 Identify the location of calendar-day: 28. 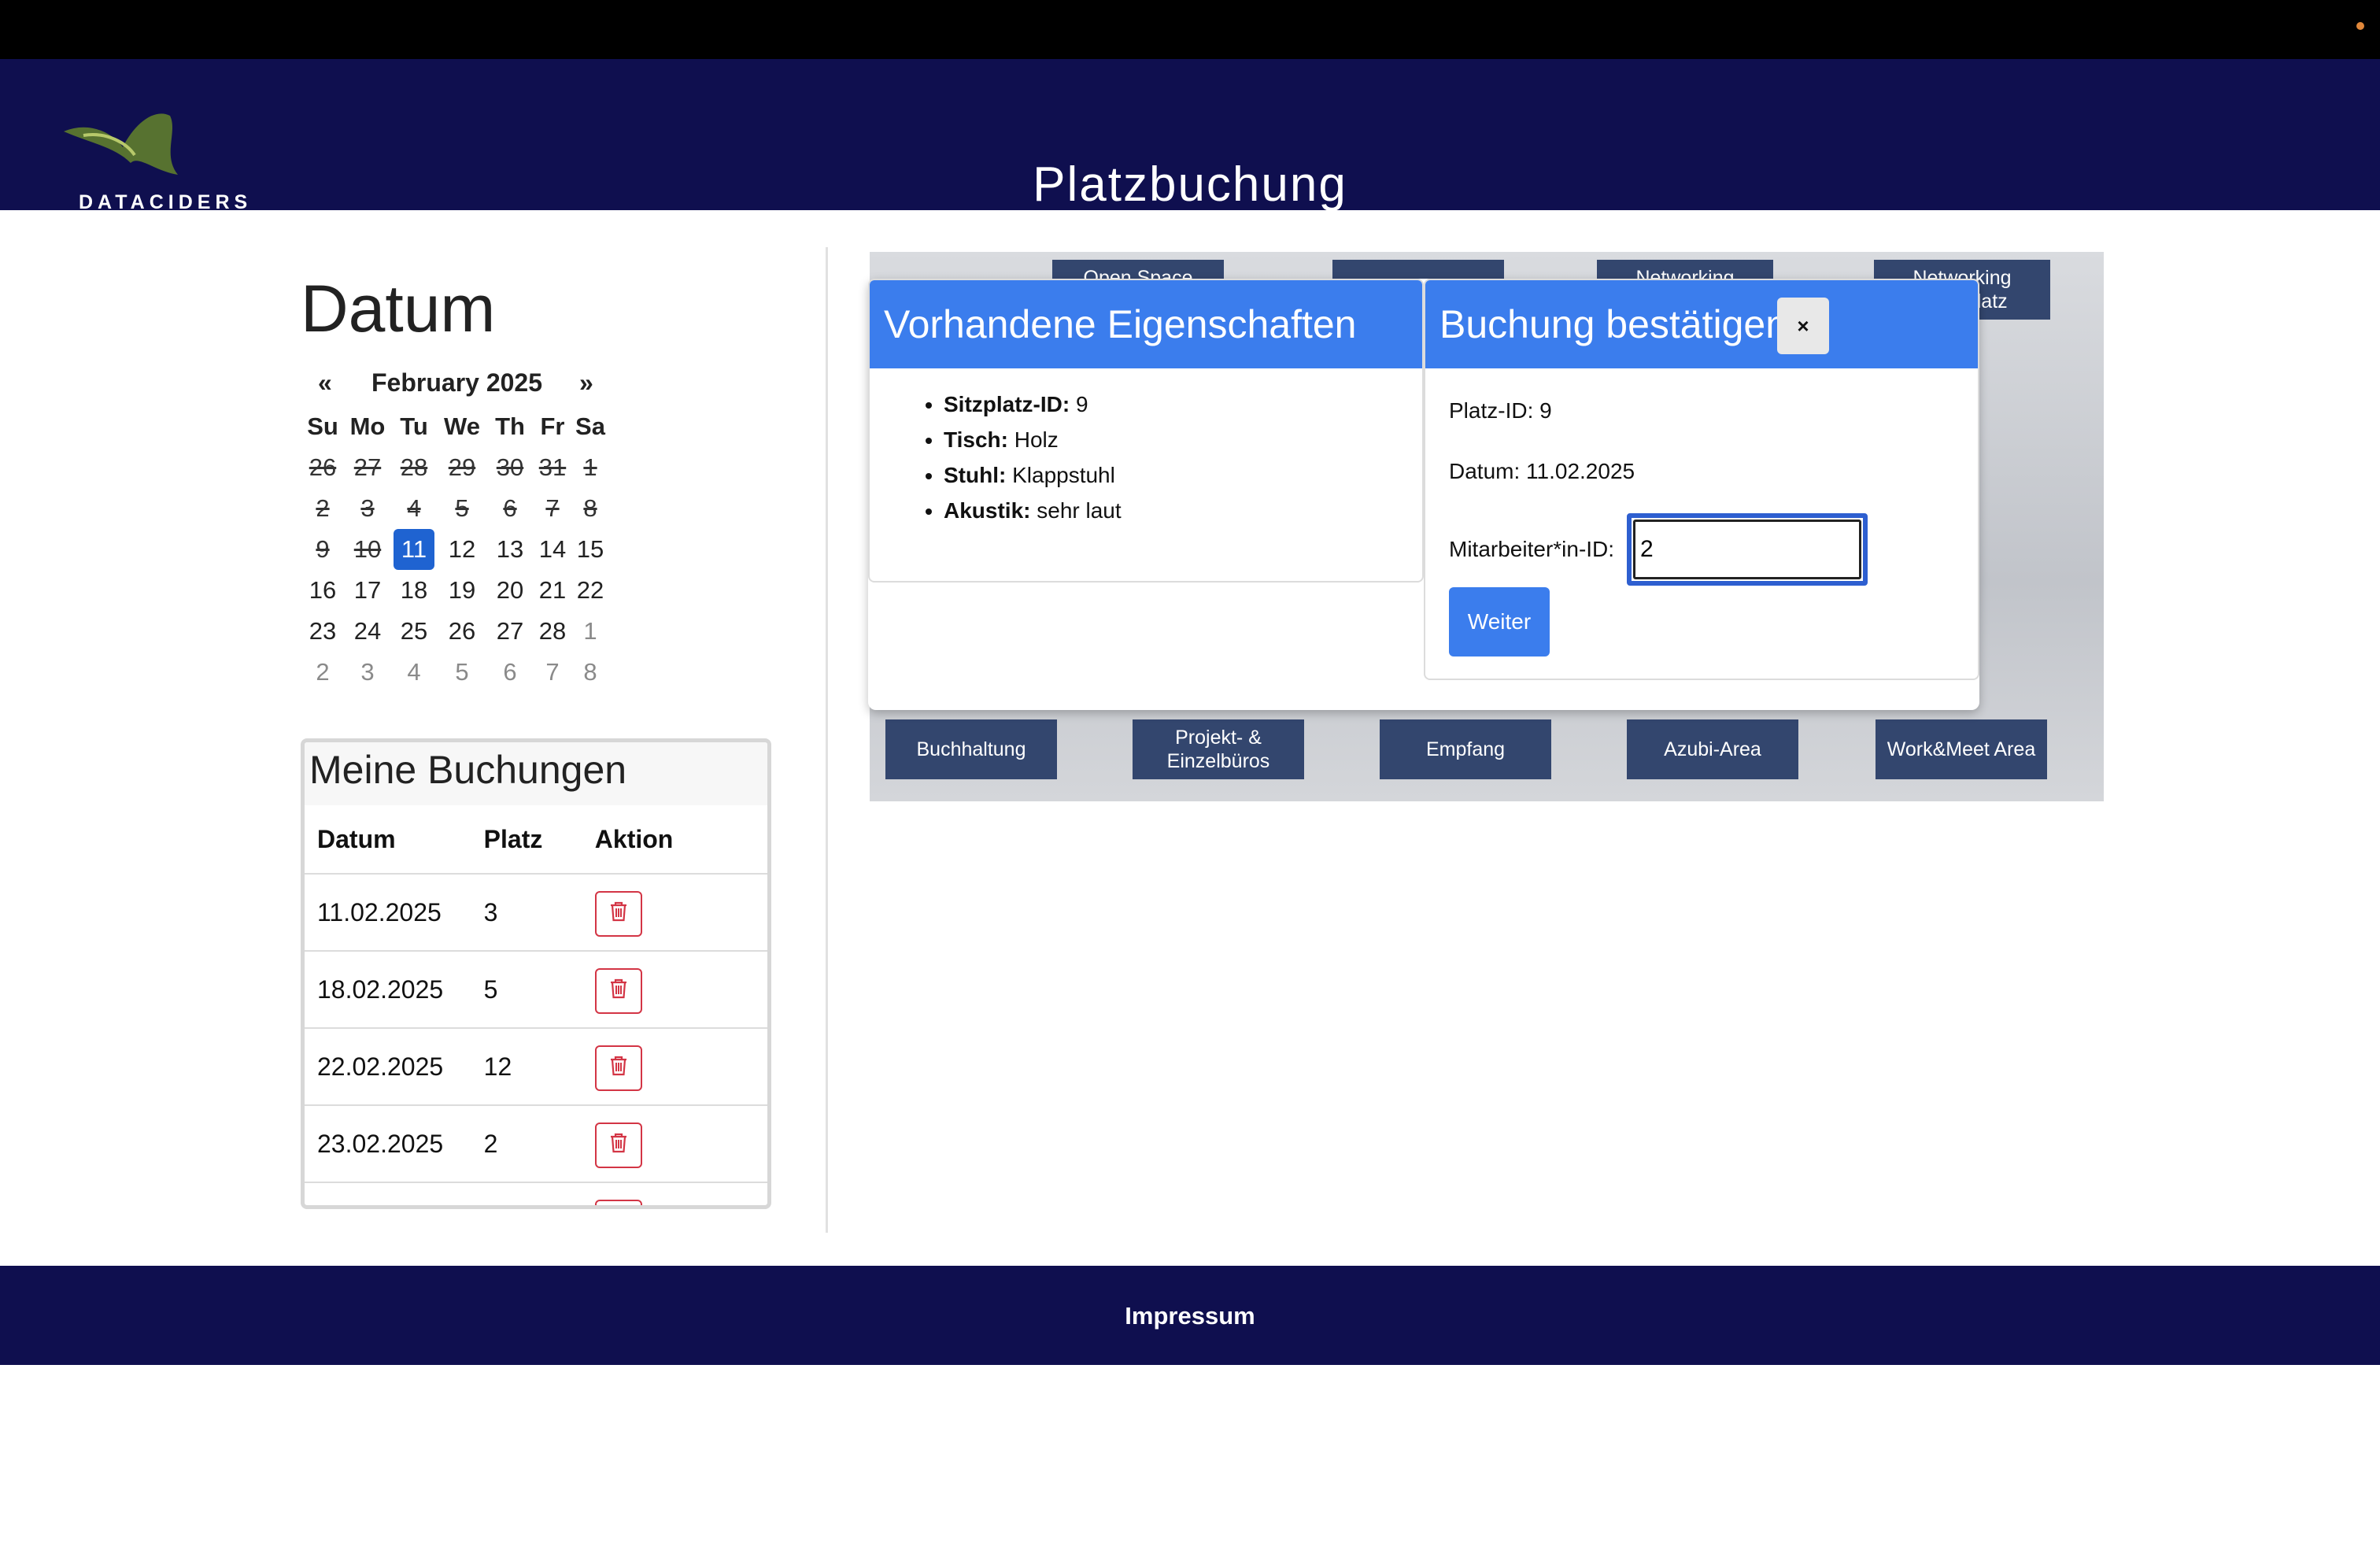
(552, 632).